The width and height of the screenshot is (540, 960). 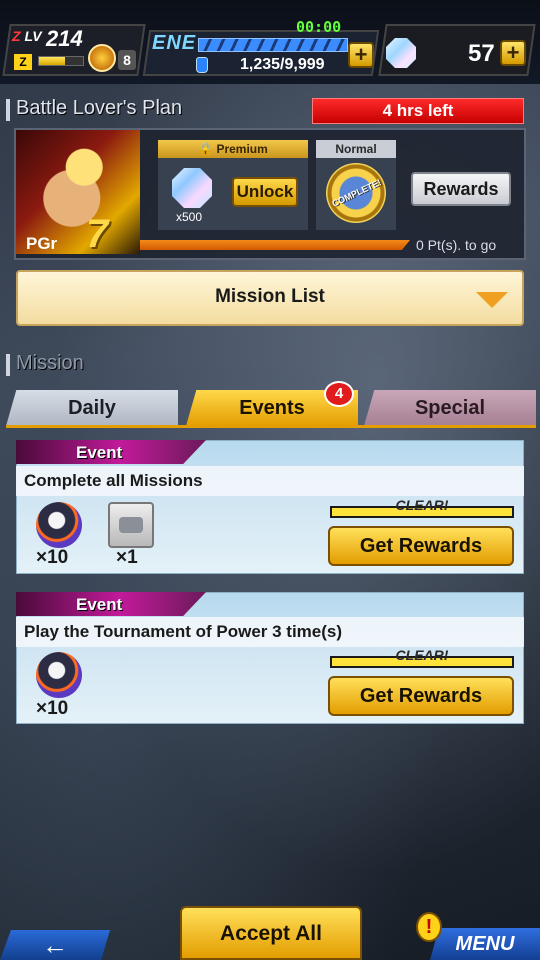 I want to click on mission-description: Complete all Missions, so click(x=113, y=480).